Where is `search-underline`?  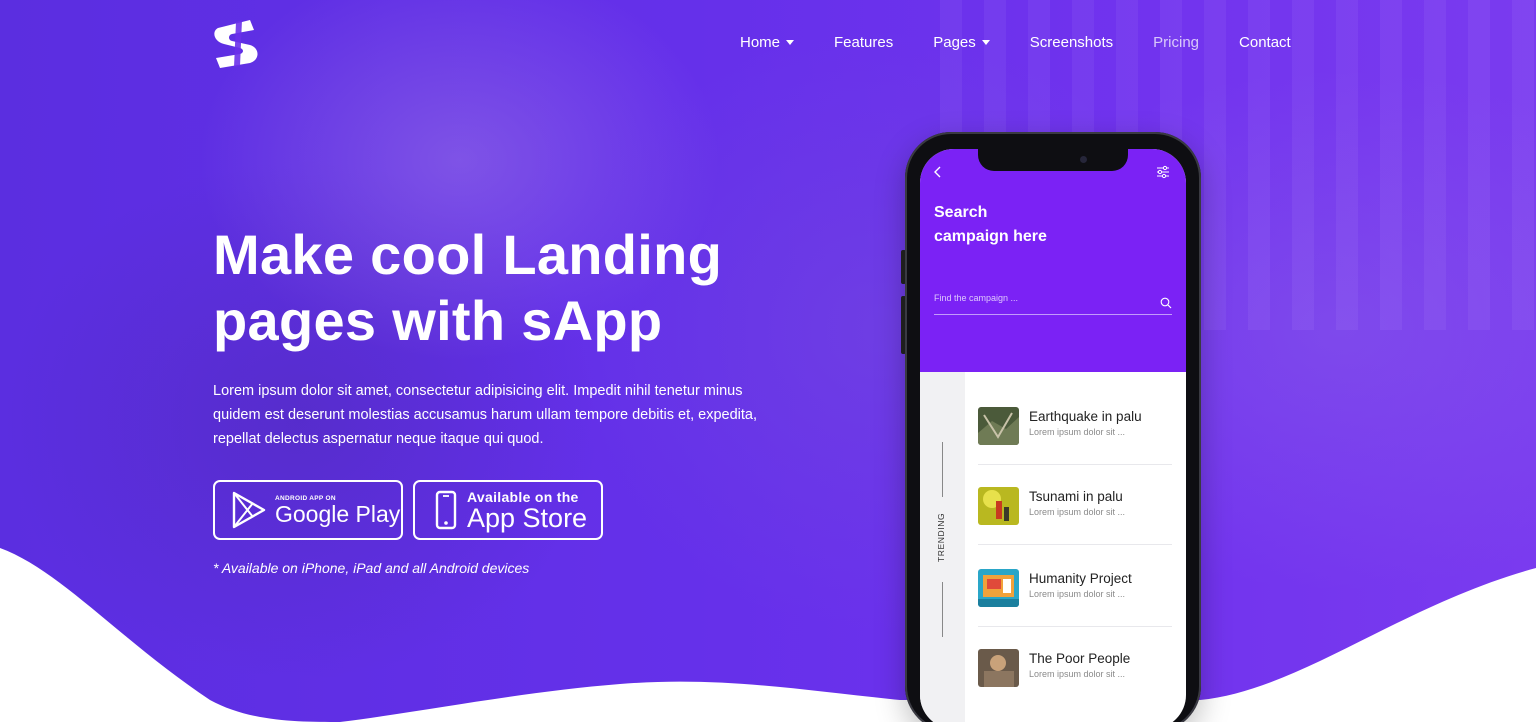 search-underline is located at coordinates (1053, 314).